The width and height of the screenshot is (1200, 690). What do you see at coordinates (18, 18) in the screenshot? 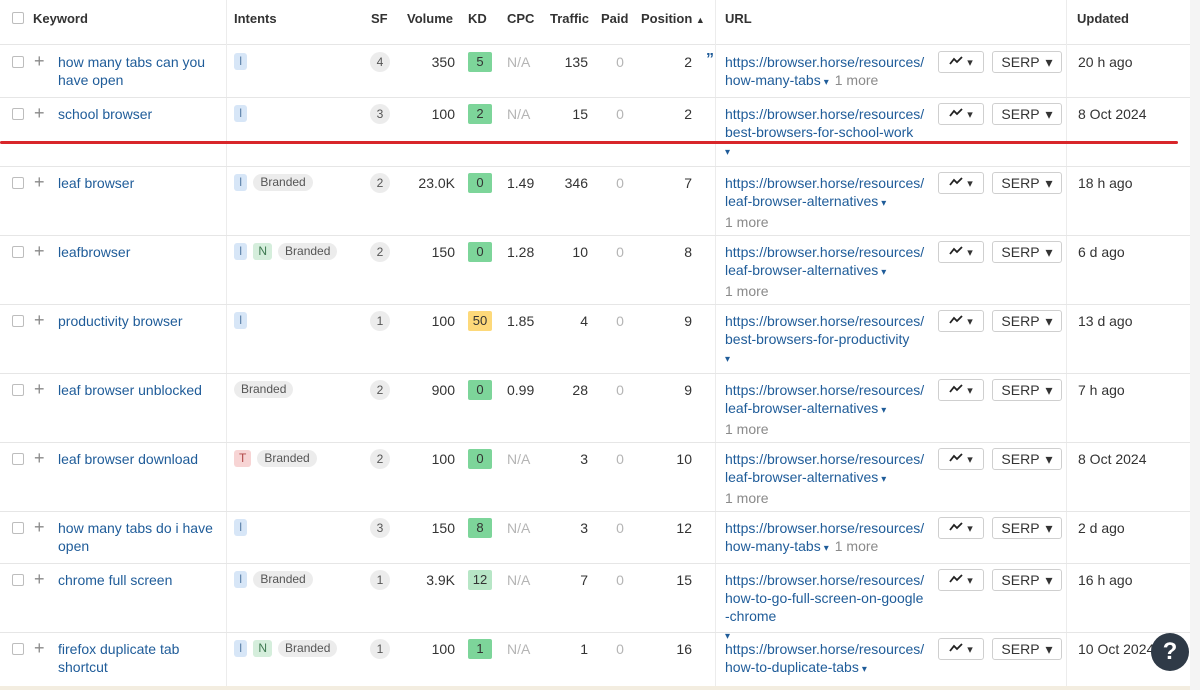
I see `select-all-checkbox` at bounding box center [18, 18].